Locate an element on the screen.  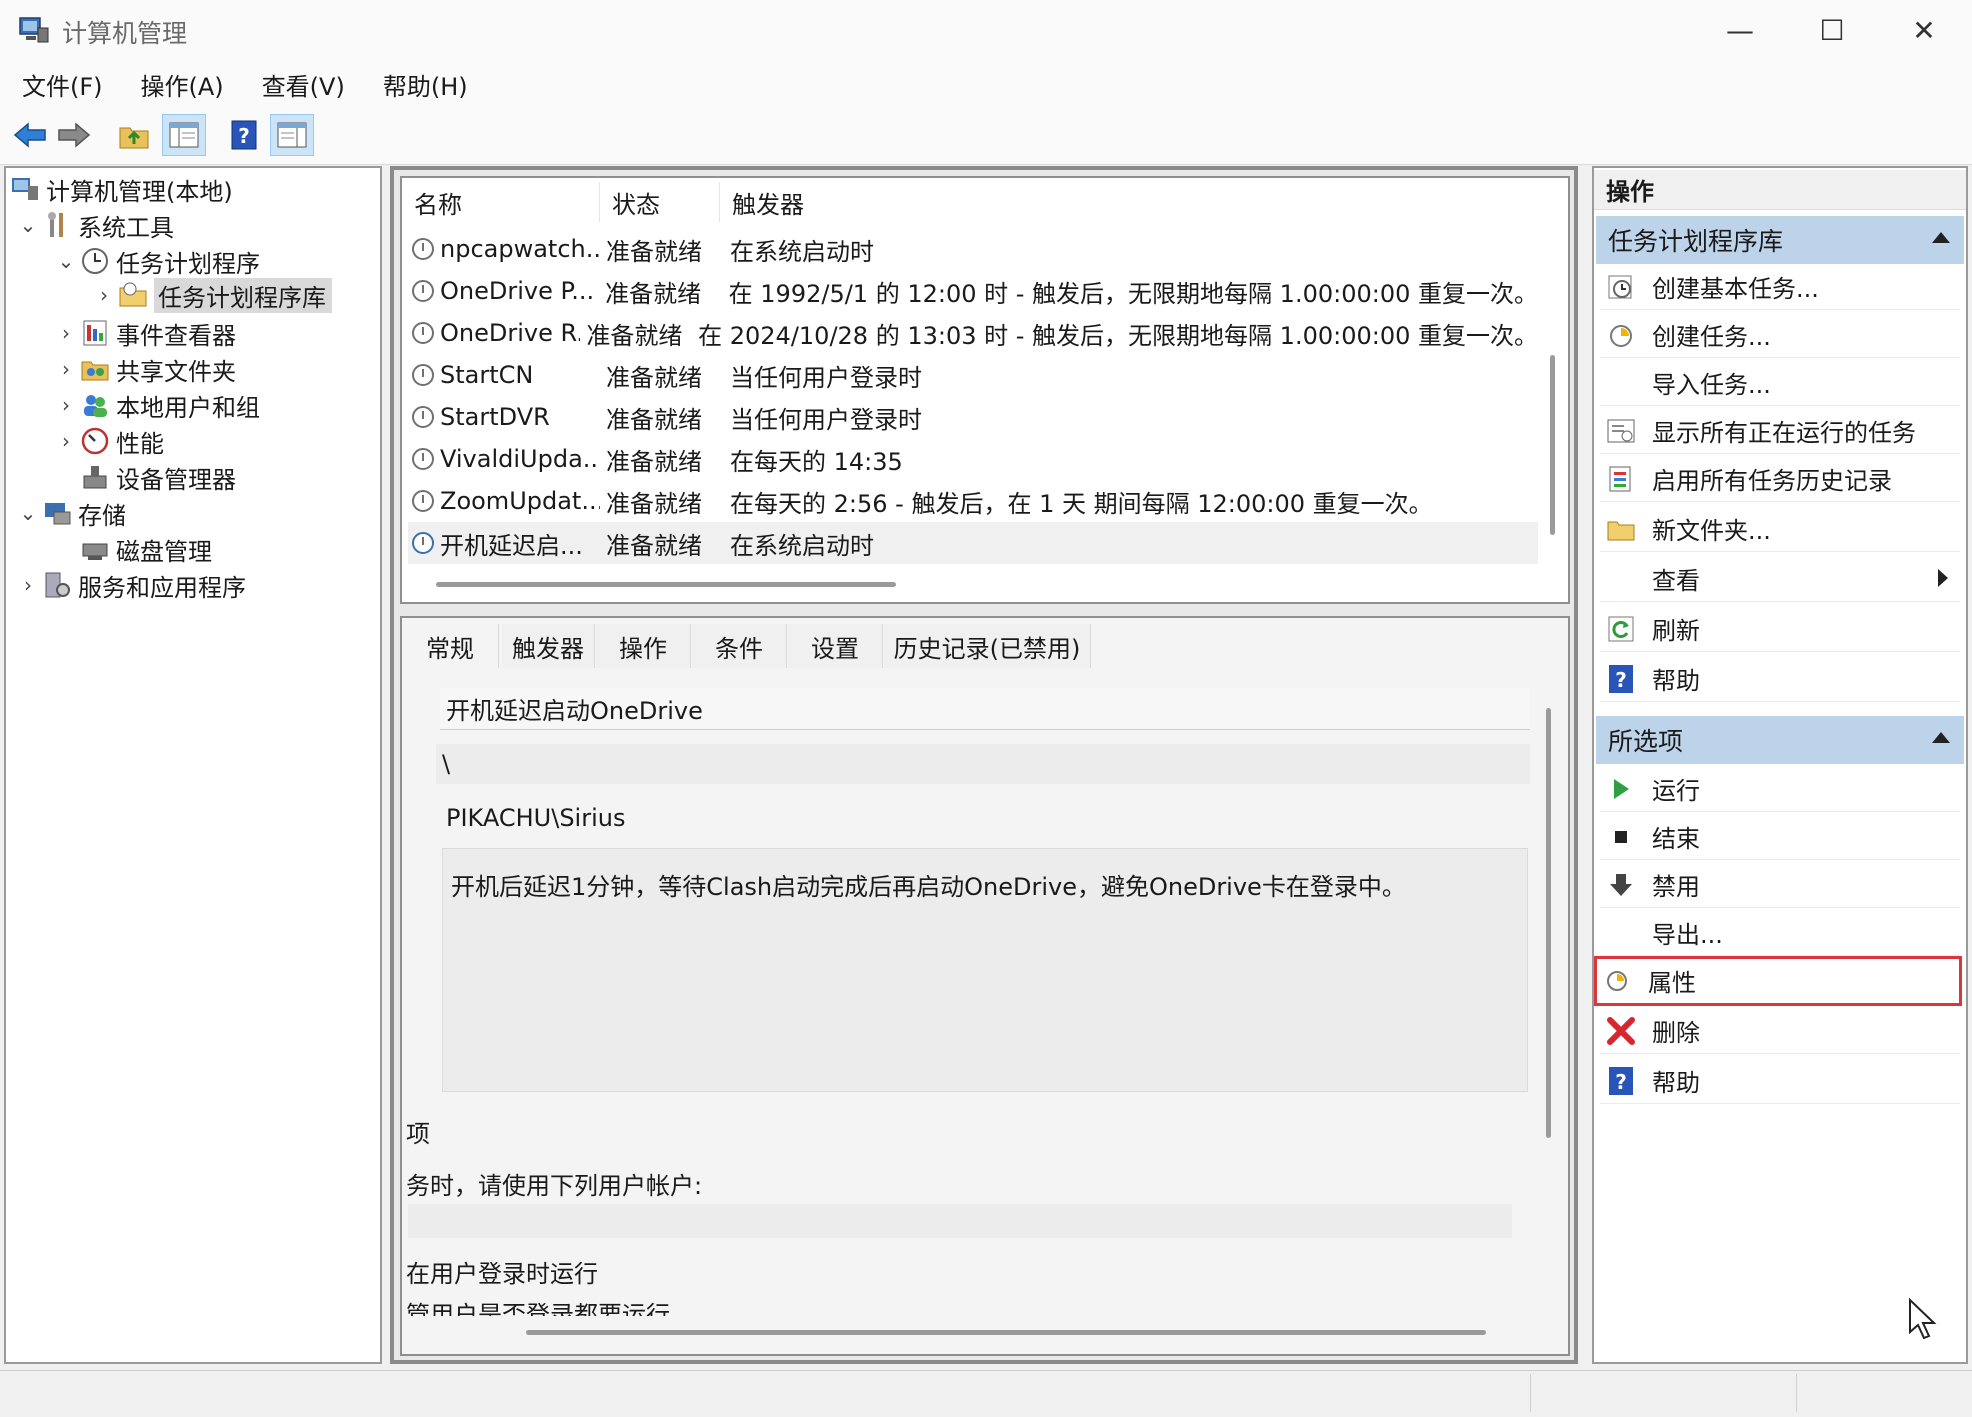
action-help: ? 帮助 is located at coordinates (1780, 679).